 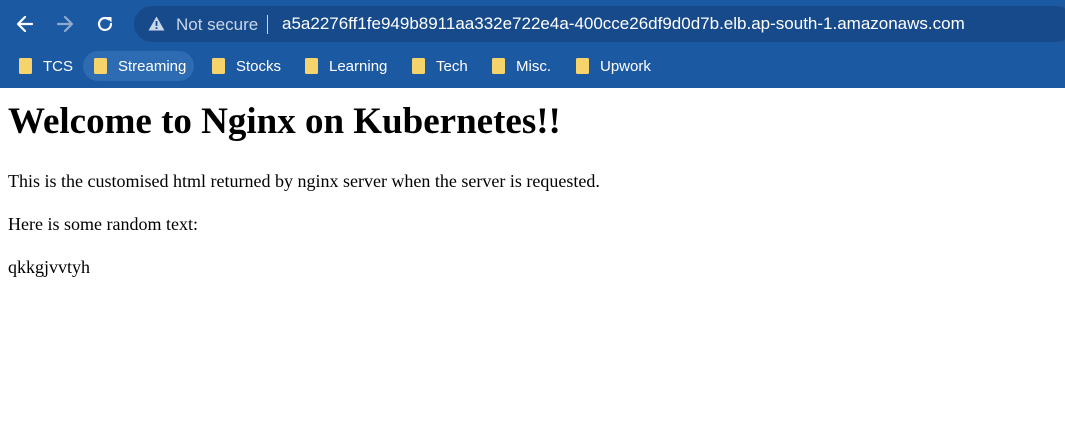 I want to click on security-status: Not secure, so click(x=217, y=25).